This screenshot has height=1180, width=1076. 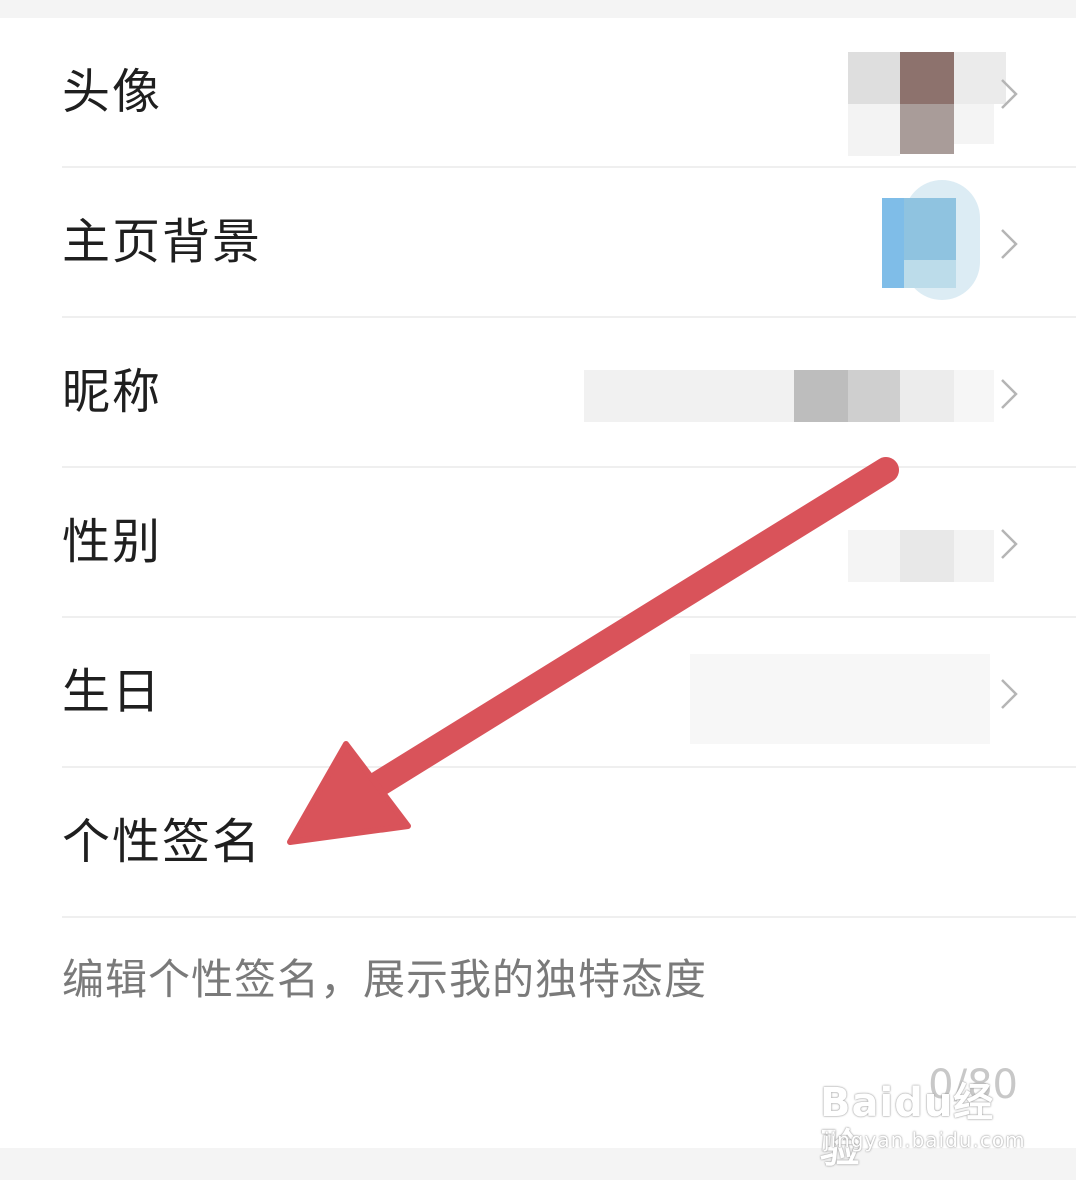 I want to click on row-gender: 性别, so click(x=538, y=543).